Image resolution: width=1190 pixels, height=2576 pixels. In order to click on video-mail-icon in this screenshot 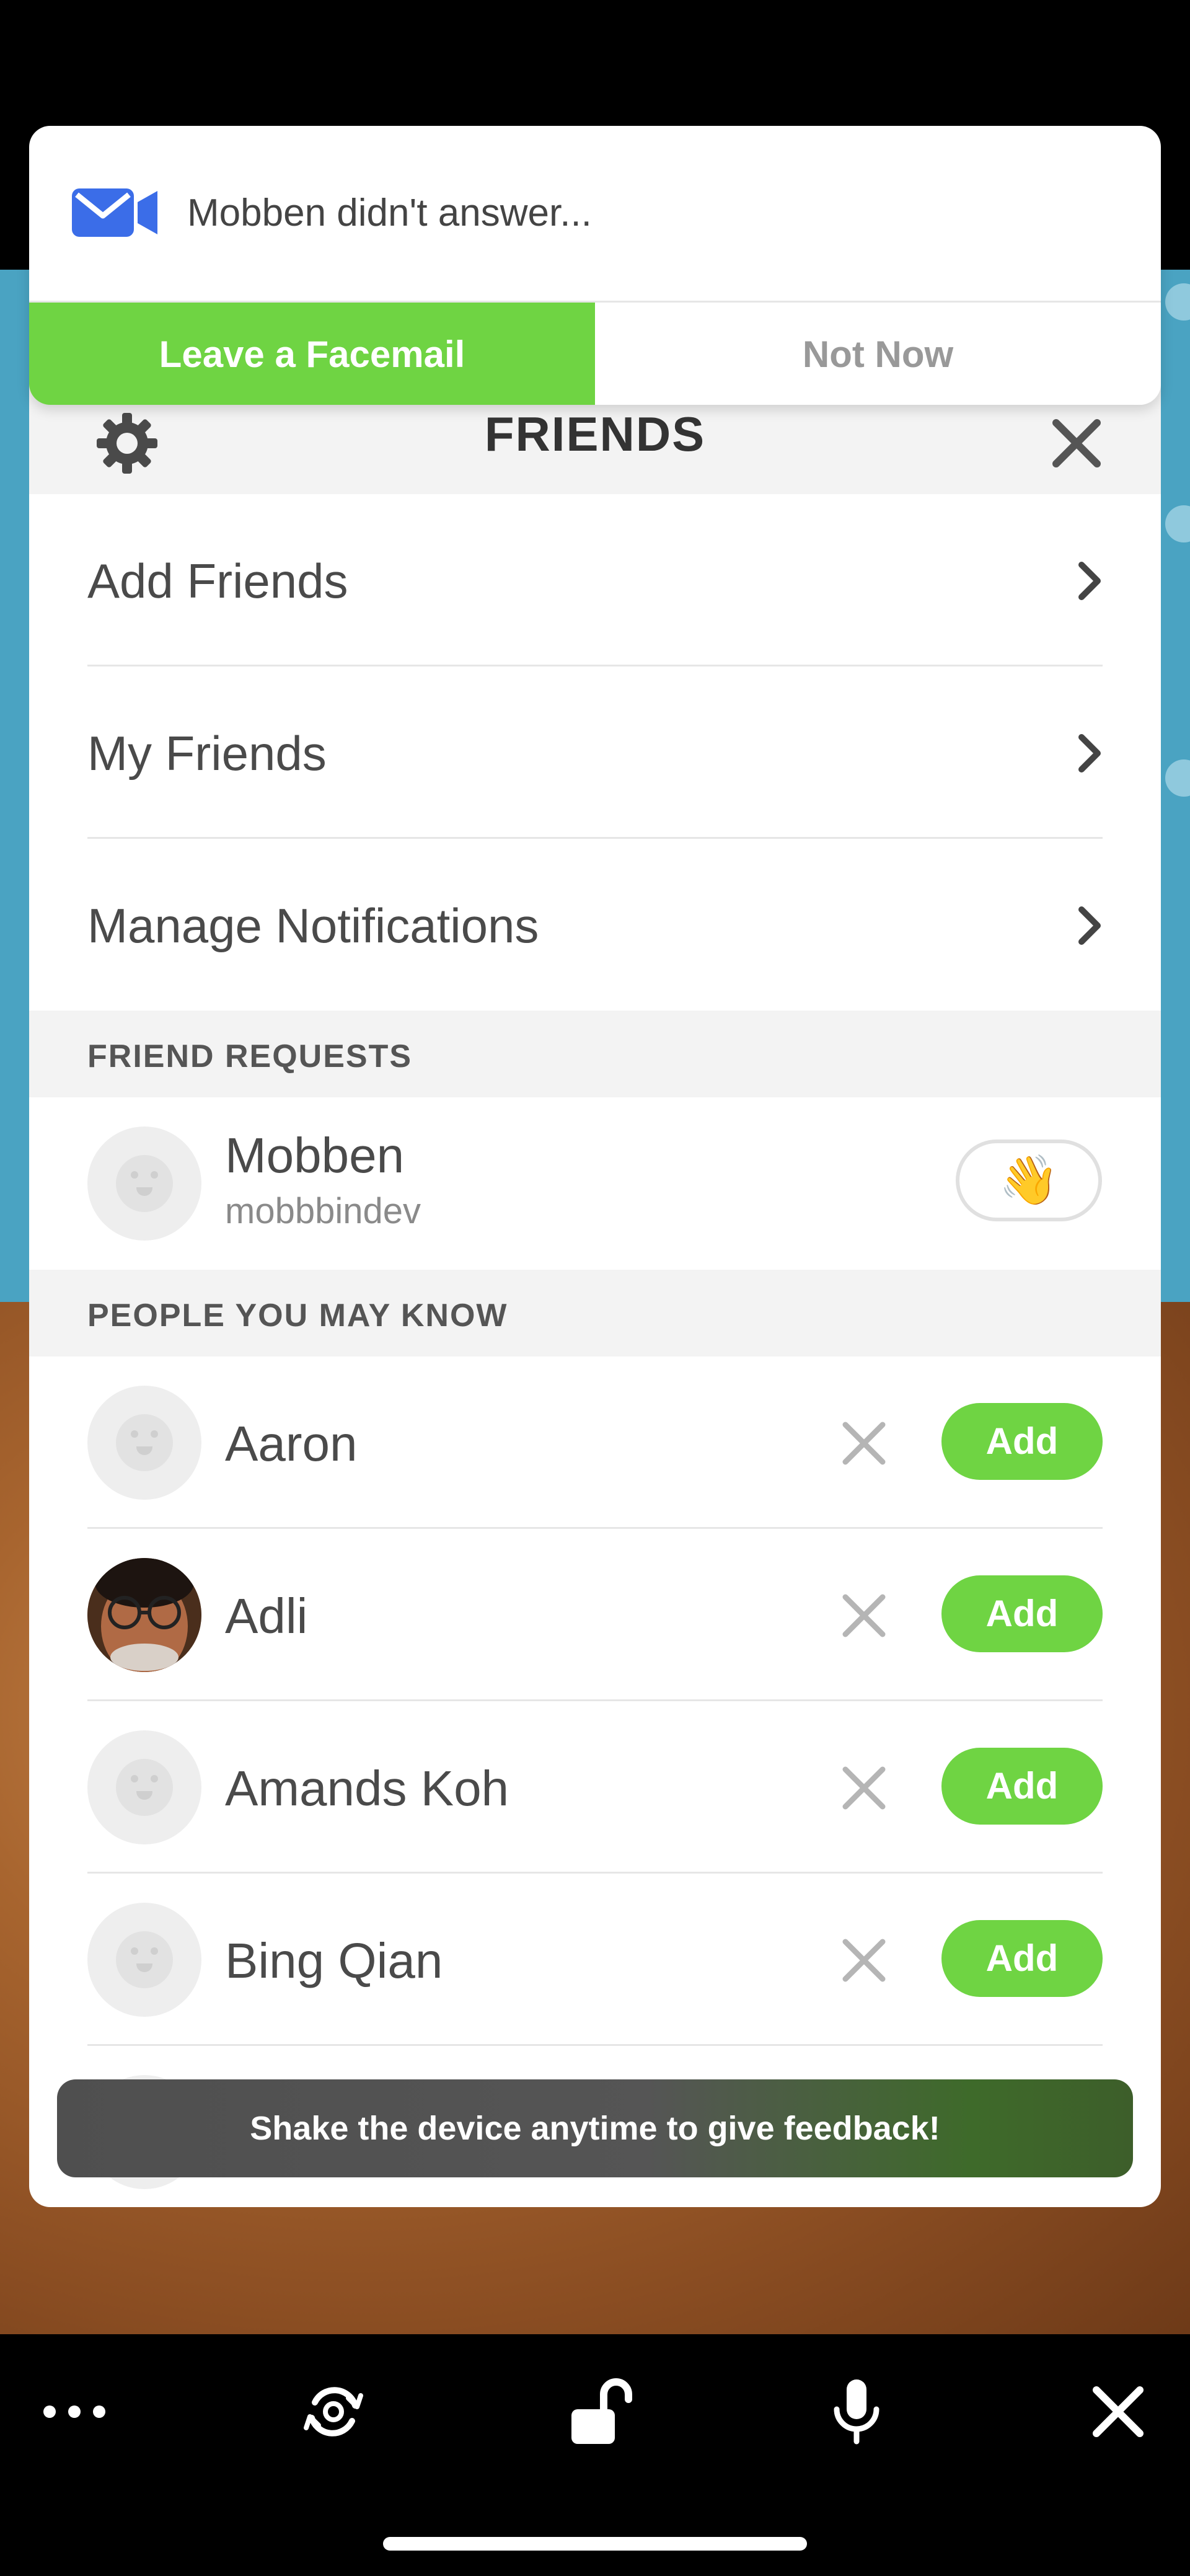, I will do `click(114, 212)`.